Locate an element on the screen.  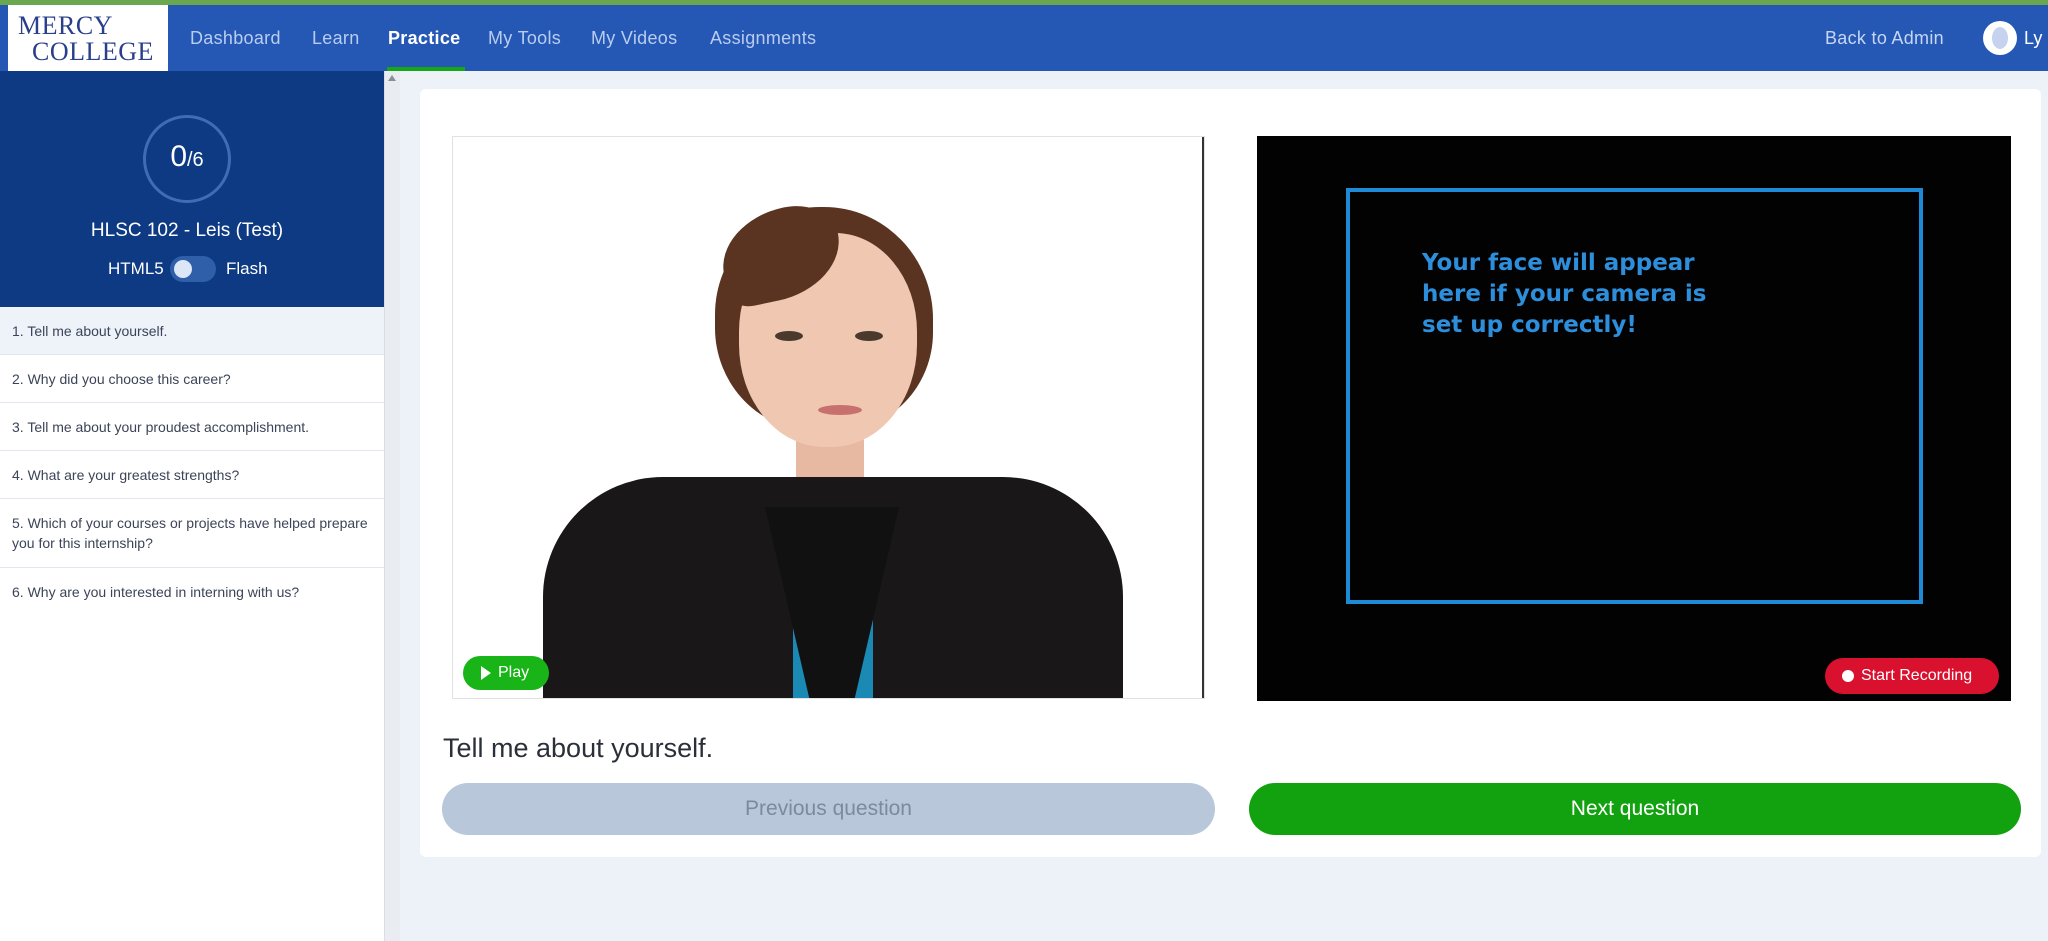
progress-count: 0/6 is located at coordinates (187, 157).